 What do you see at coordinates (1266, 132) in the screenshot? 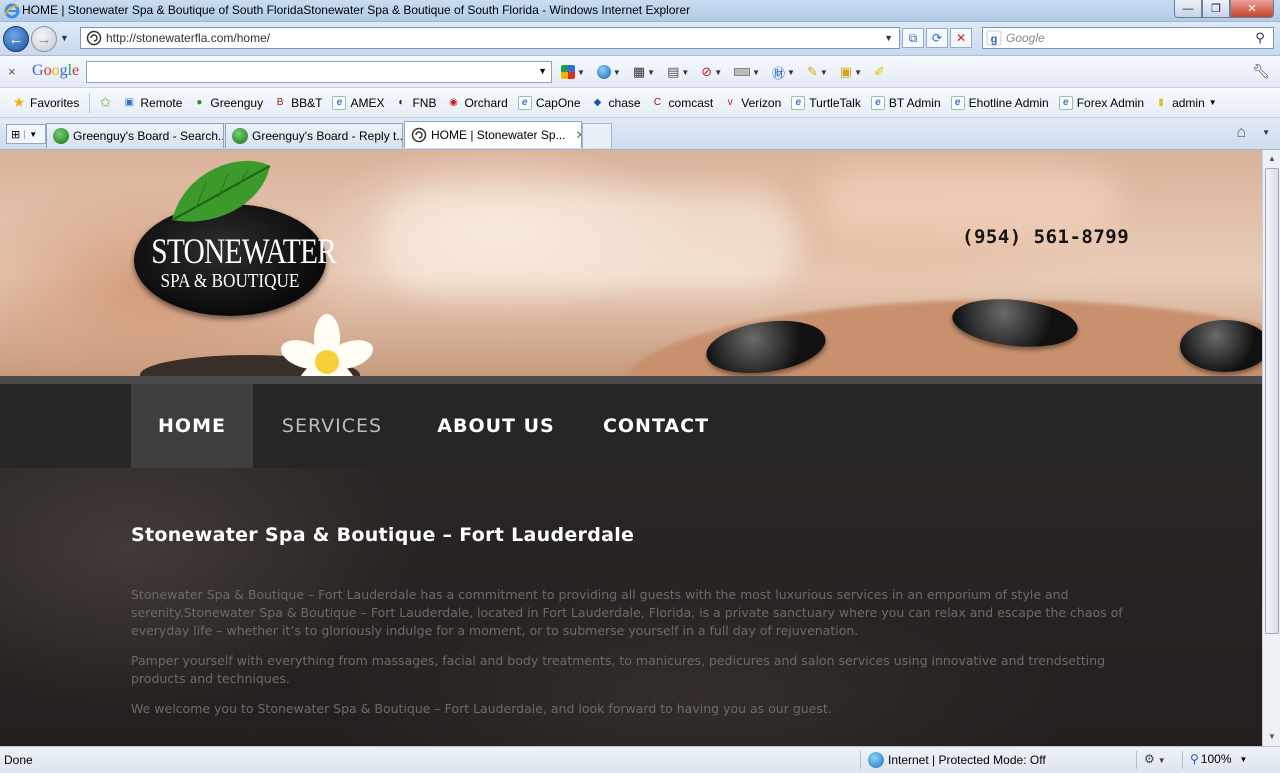
I see `home-dropdown-icon: ▼` at bounding box center [1266, 132].